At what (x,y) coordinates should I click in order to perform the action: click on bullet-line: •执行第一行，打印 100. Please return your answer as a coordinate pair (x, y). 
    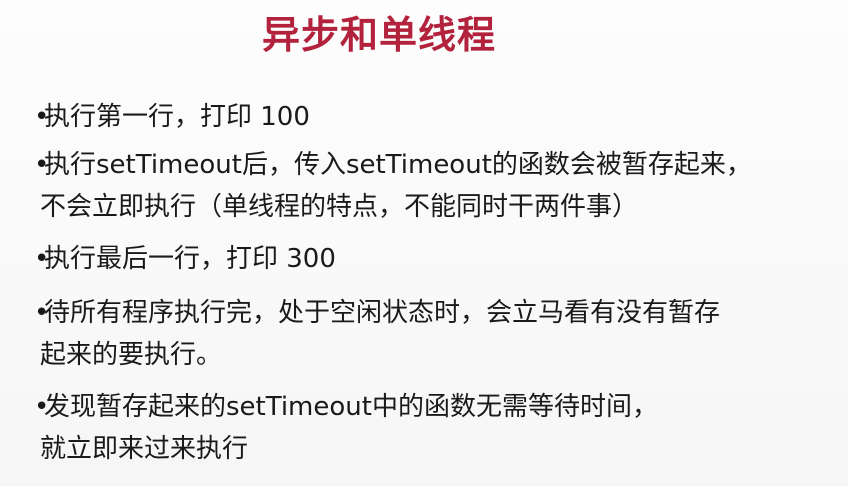
    Looking at the image, I should click on (434, 117).